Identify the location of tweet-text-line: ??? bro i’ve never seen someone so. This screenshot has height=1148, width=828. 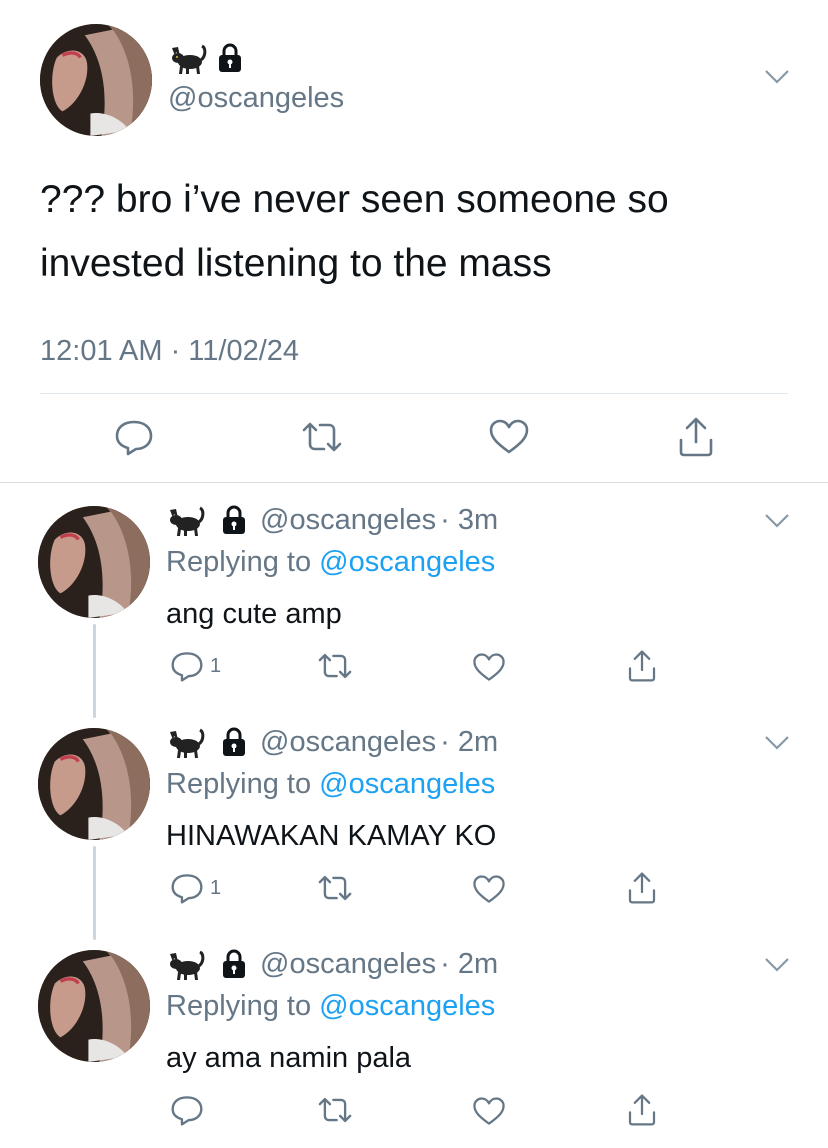
(354, 199).